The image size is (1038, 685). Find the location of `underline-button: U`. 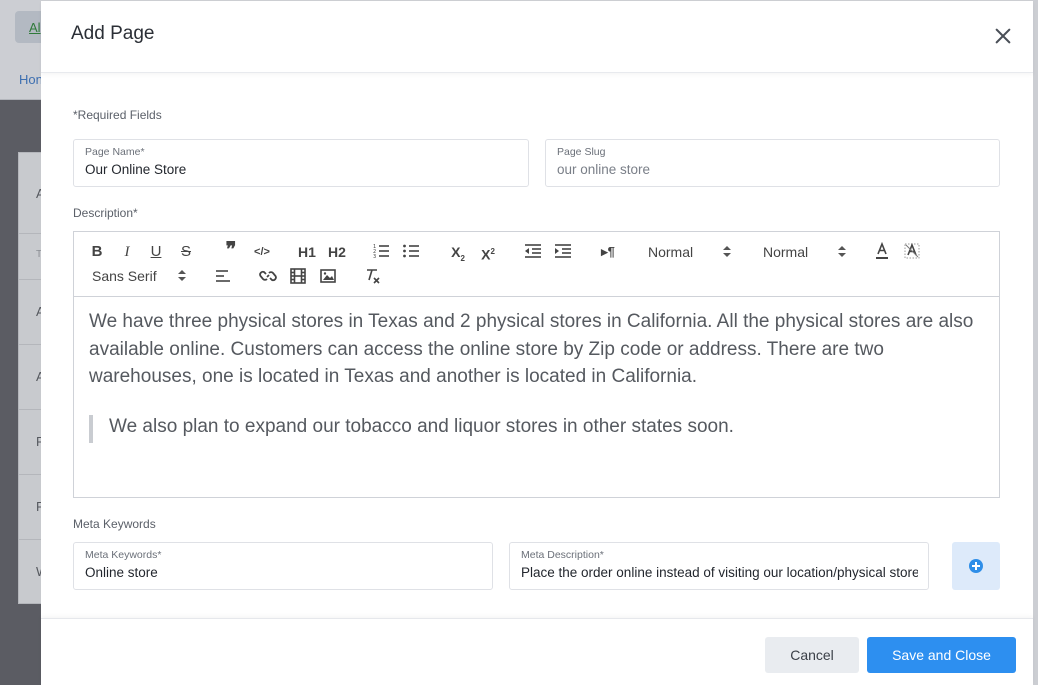

underline-button: U is located at coordinates (156, 252).